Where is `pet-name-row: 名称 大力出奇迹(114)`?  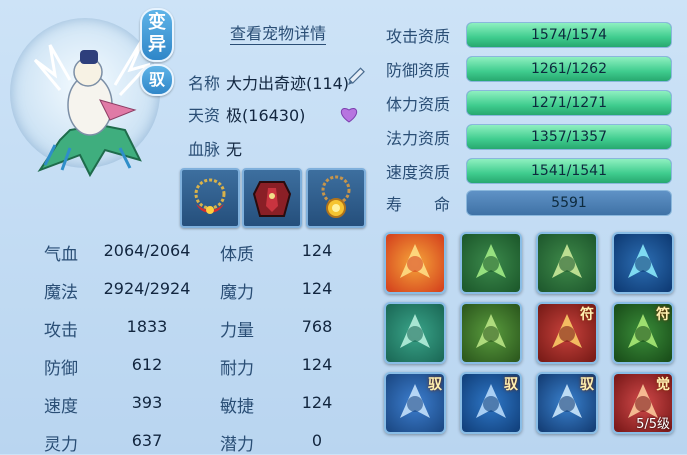 pet-name-row: 名称 大力出奇迹(114) is located at coordinates (268, 82).